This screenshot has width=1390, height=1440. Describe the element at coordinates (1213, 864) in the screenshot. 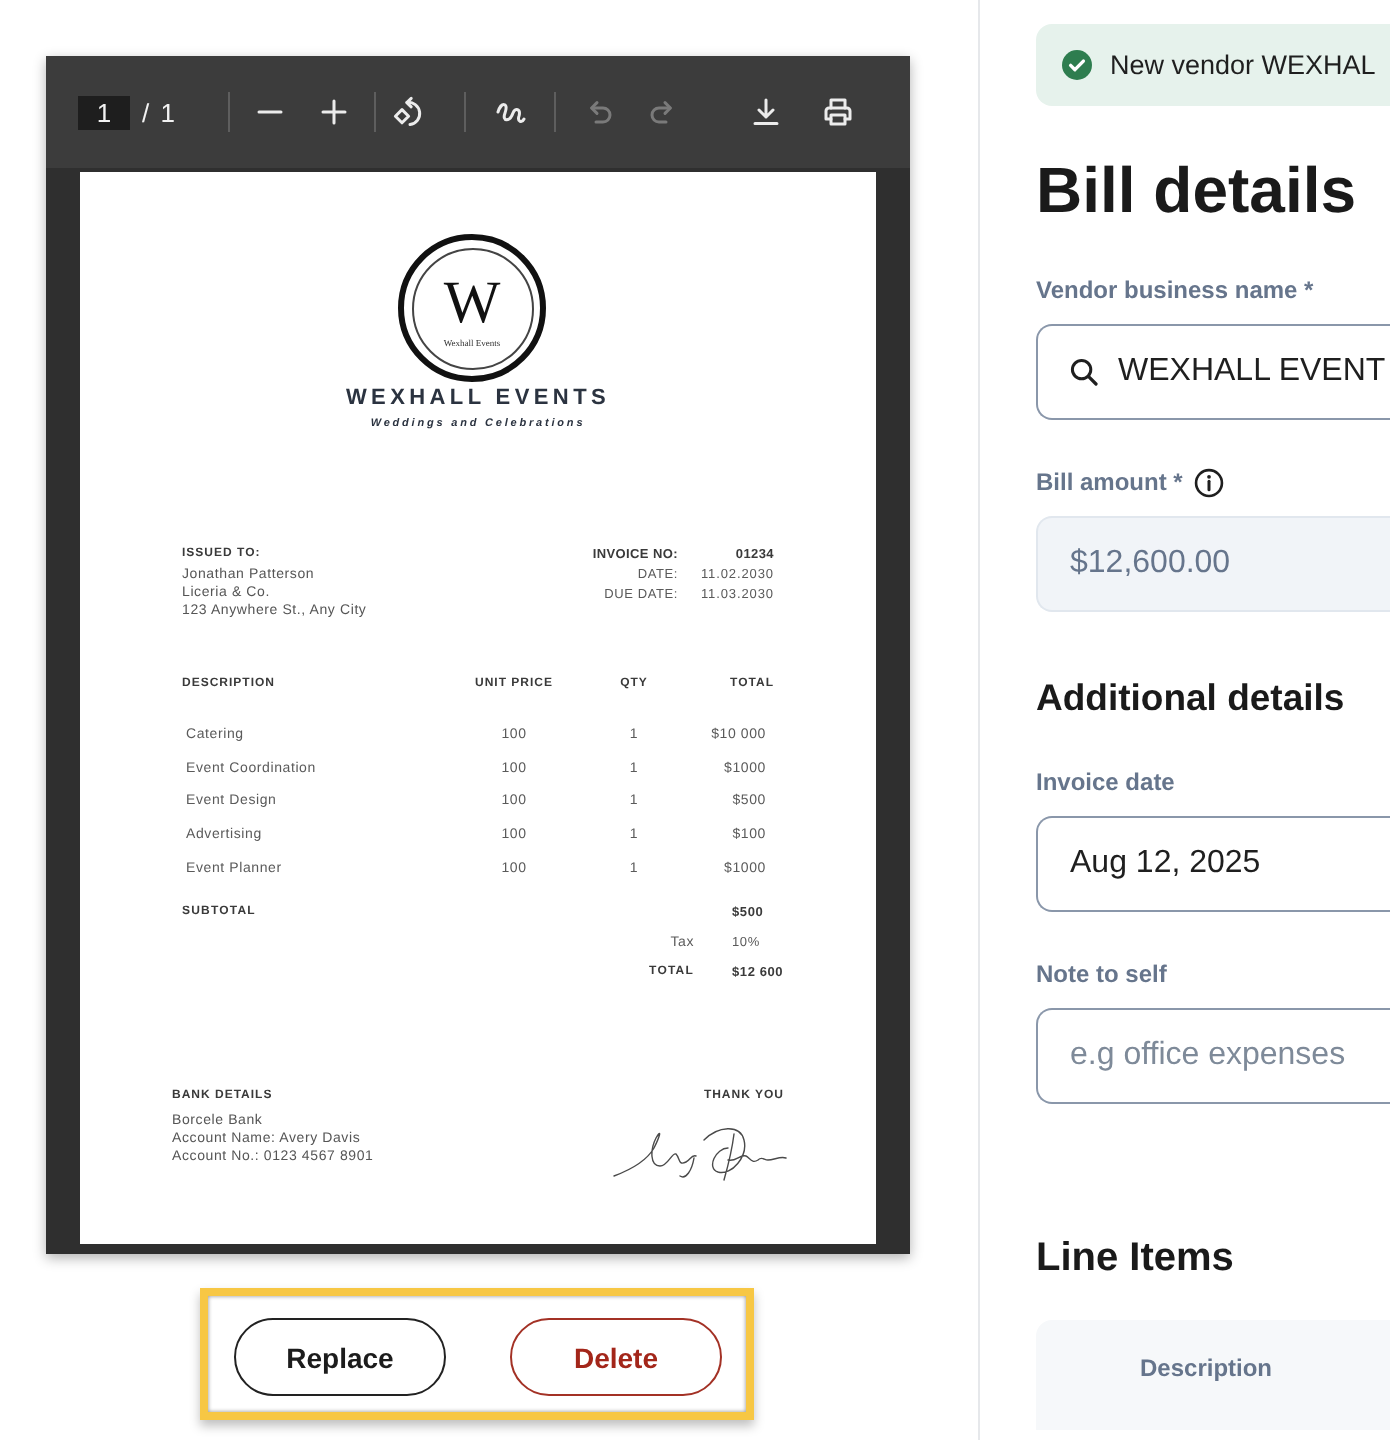

I see `text-field: Aug 12, 2025` at that location.